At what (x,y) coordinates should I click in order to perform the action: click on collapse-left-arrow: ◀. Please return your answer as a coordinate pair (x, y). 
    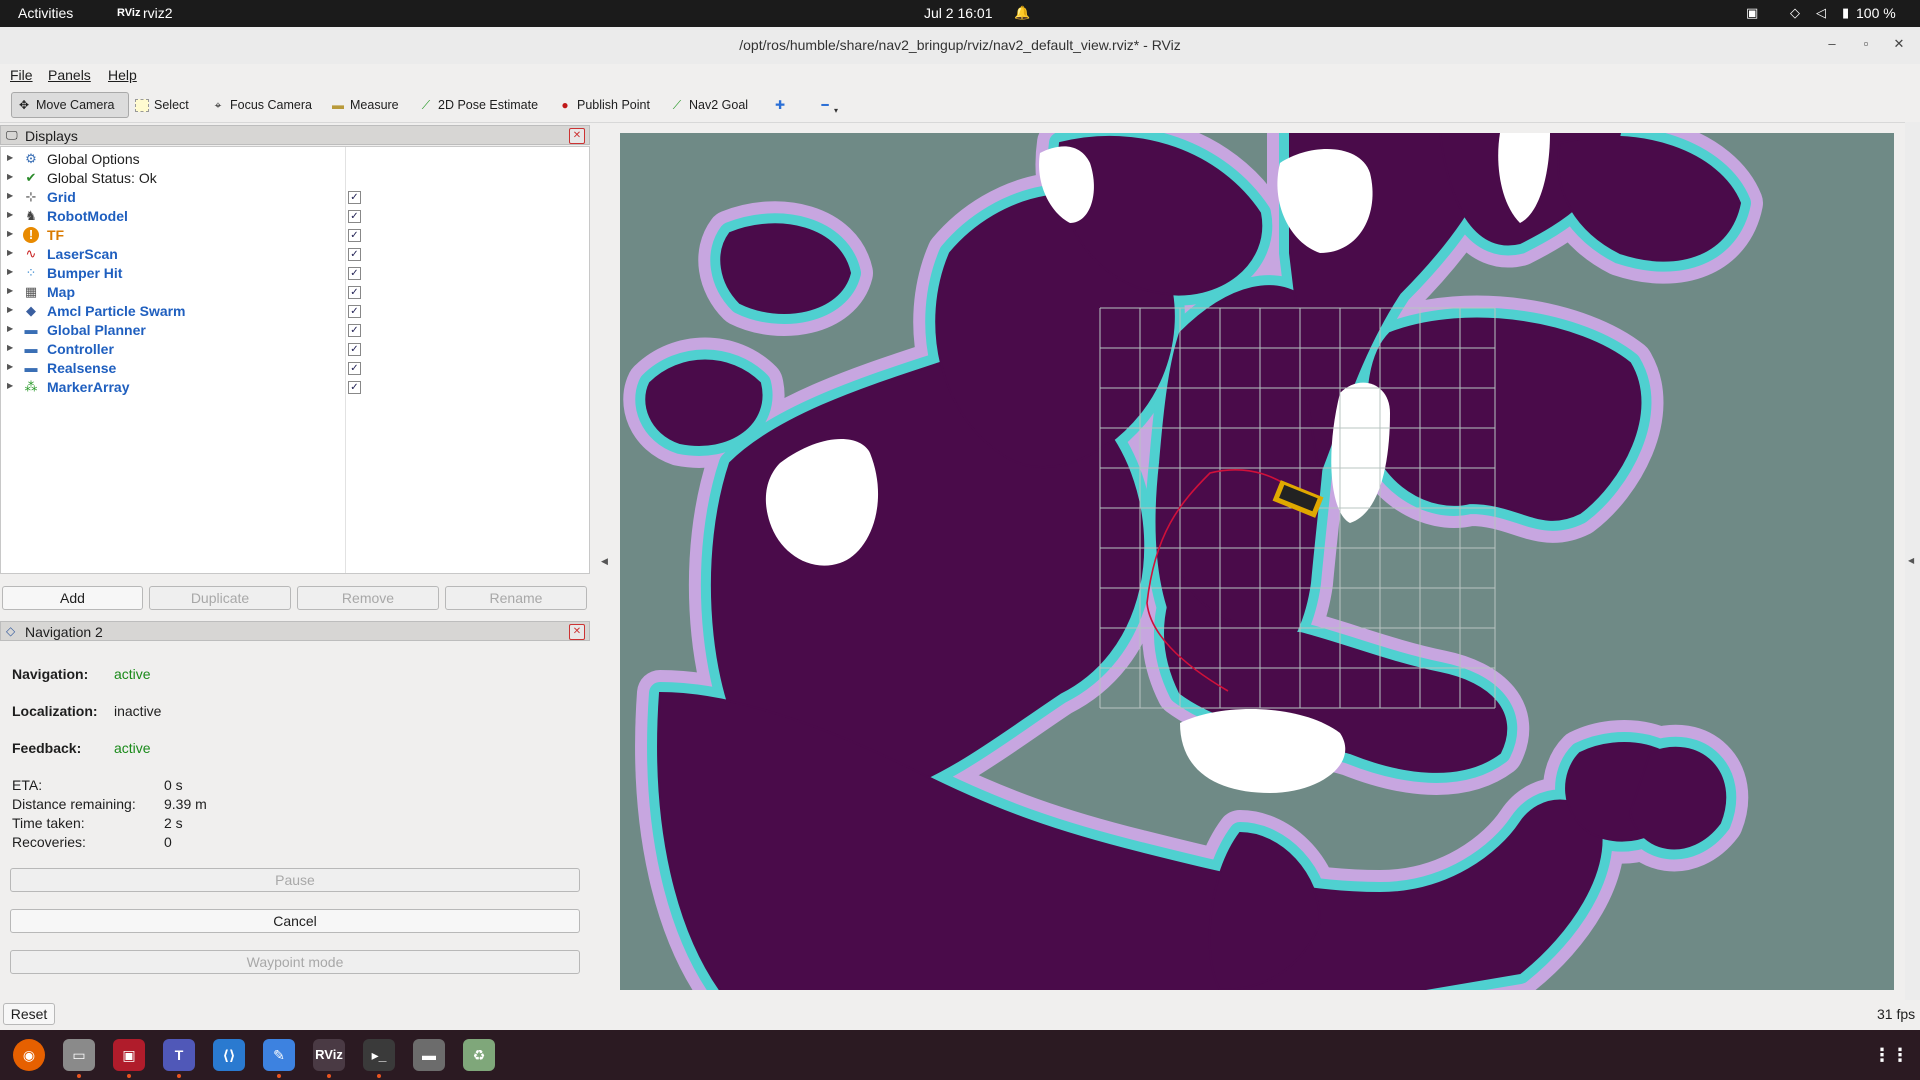
    Looking at the image, I should click on (604, 561).